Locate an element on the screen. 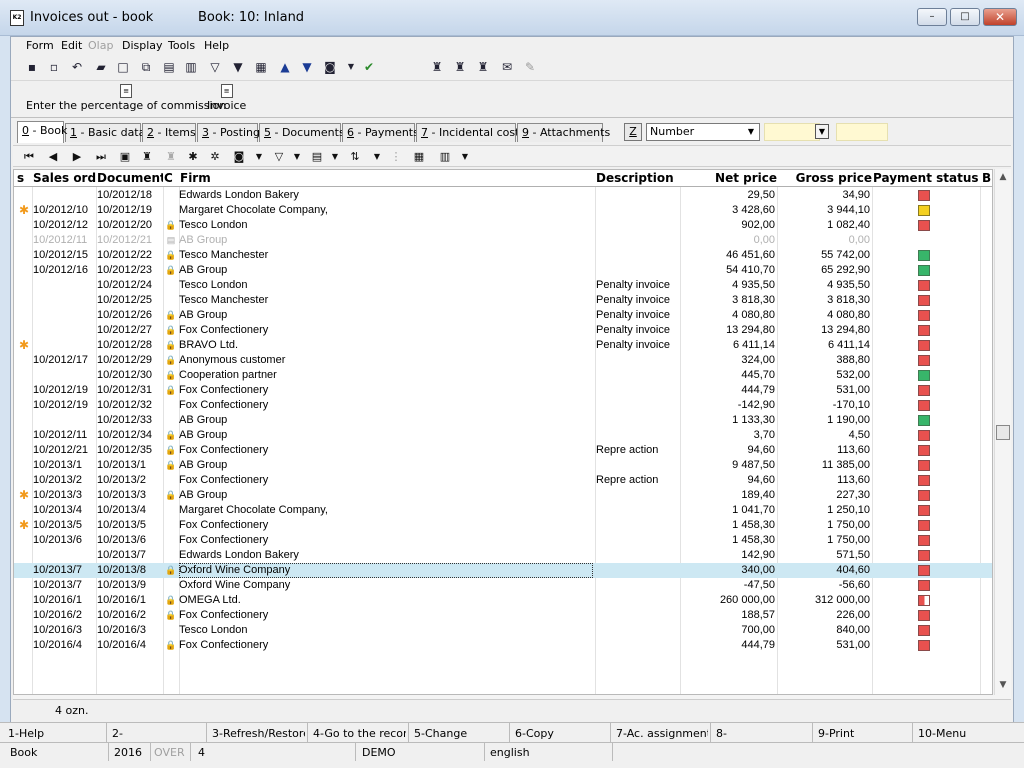  filter-dropdown-button: ▼ is located at coordinates (822, 131).